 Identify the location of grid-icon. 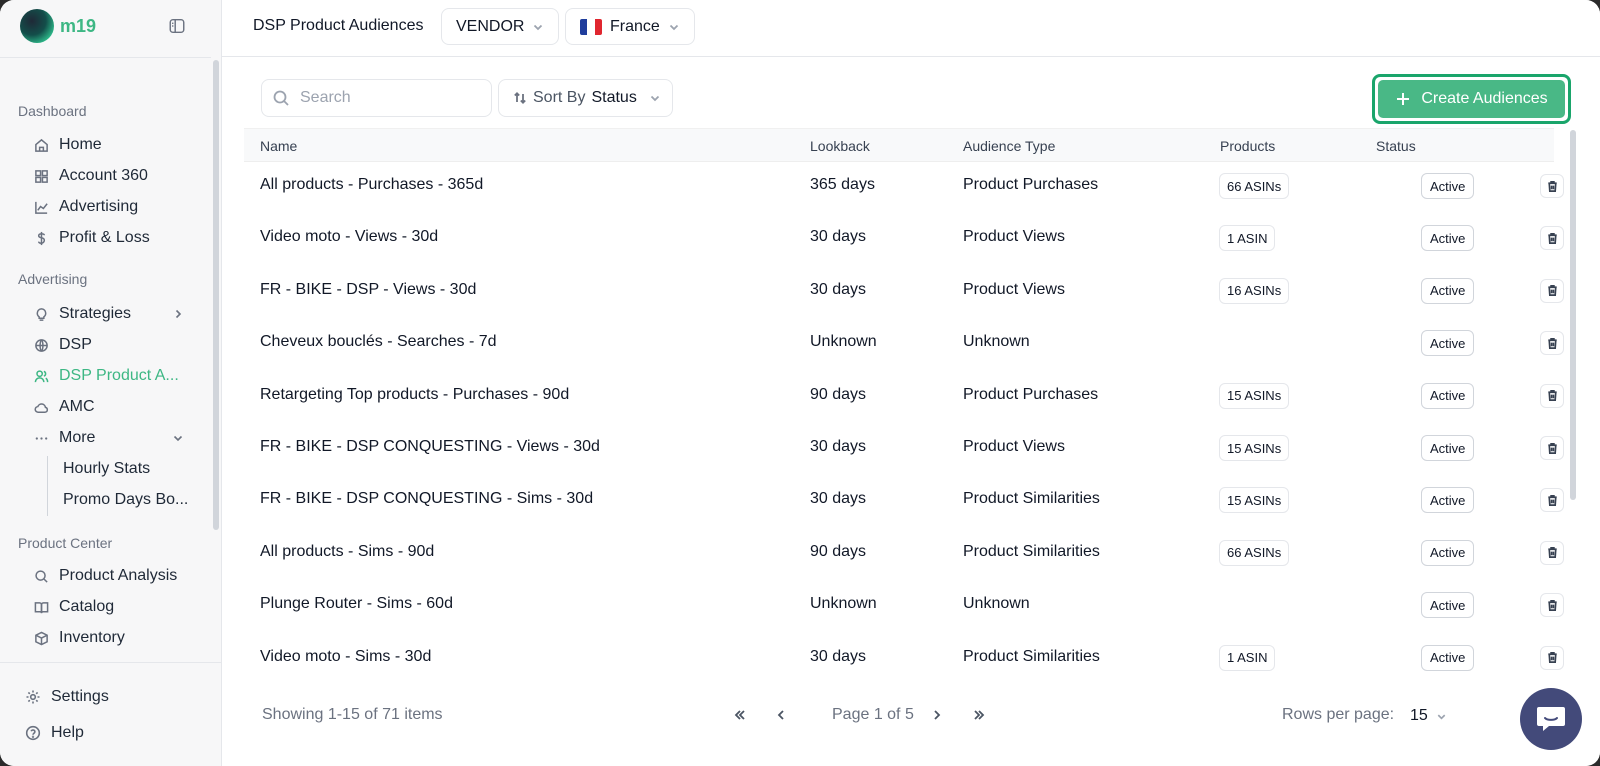
(41, 176).